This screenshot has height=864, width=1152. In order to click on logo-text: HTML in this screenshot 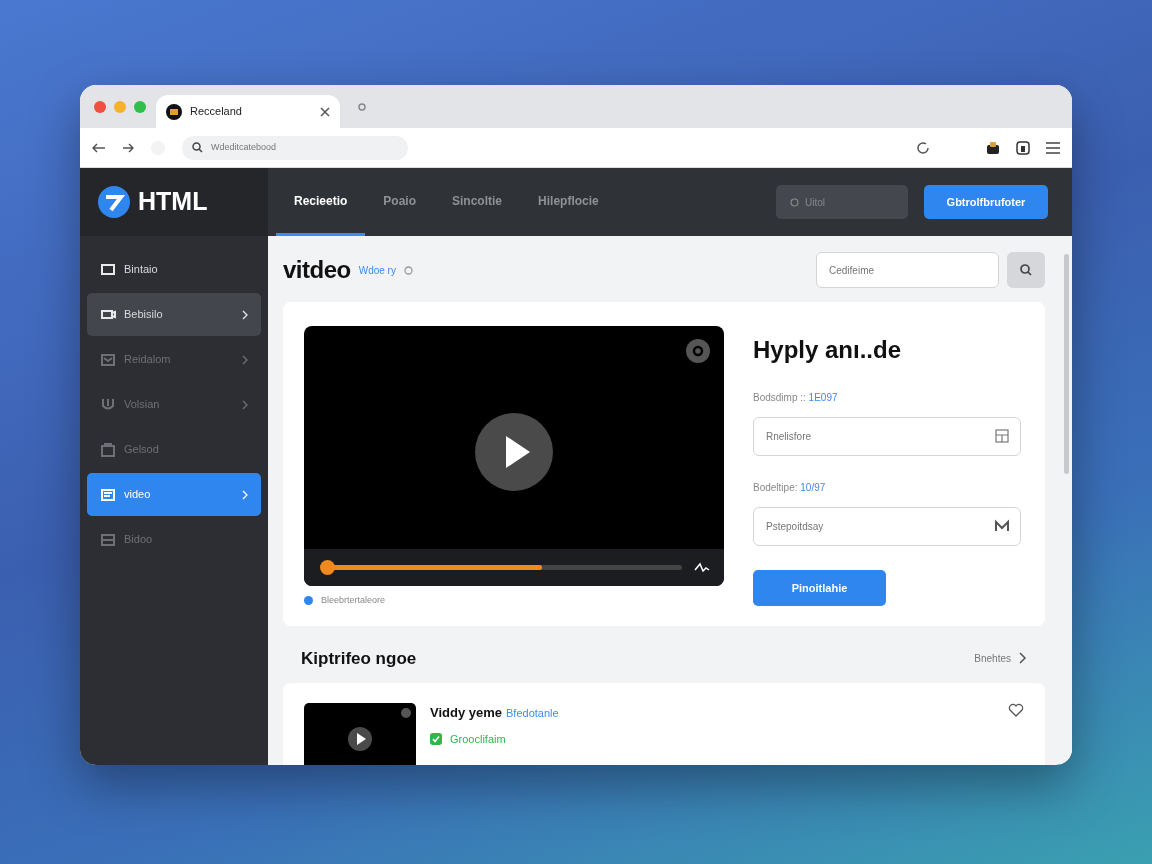, I will do `click(173, 202)`.